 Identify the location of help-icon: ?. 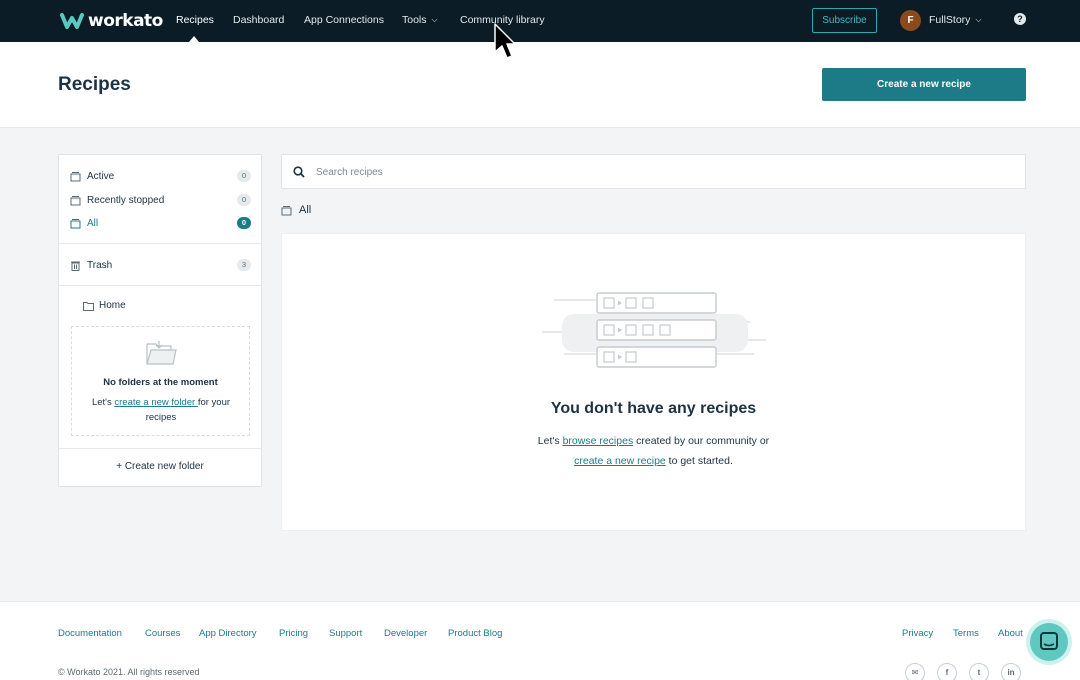
(1020, 19).